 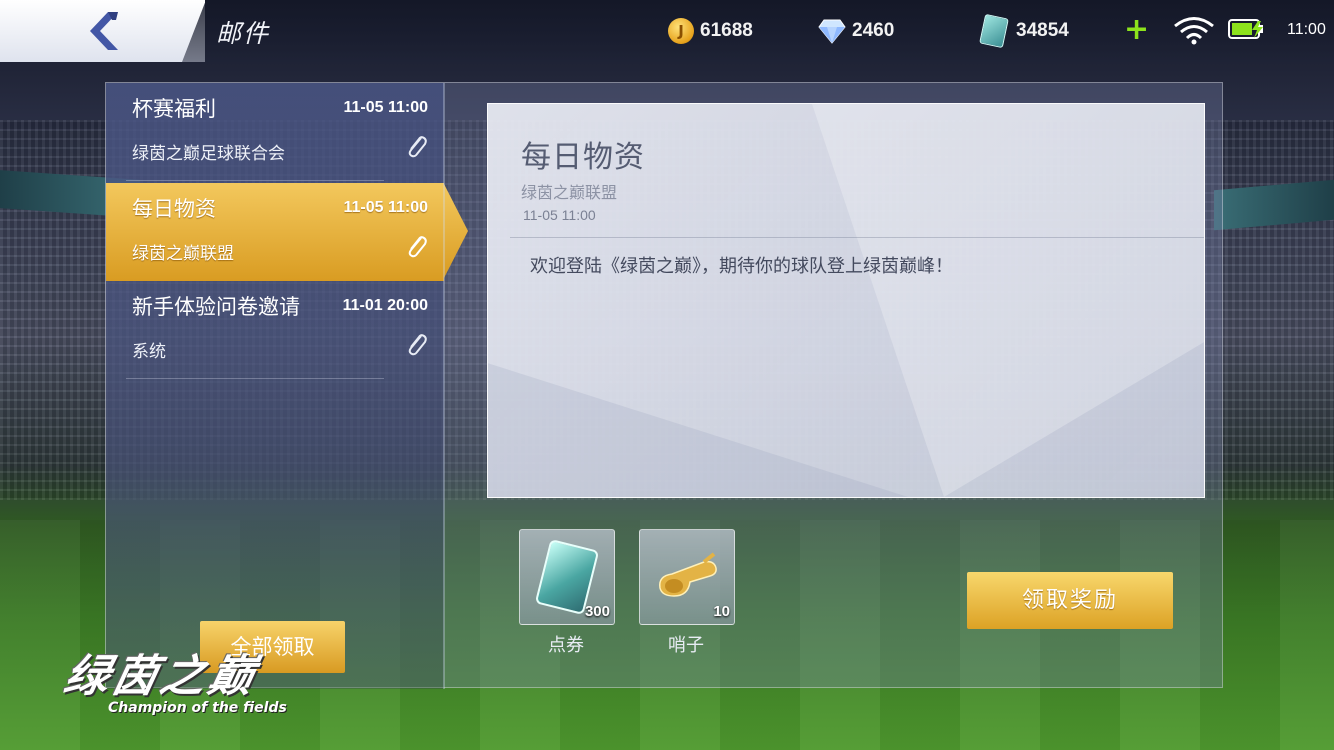 I want to click on reward-qty: 300, so click(x=597, y=611).